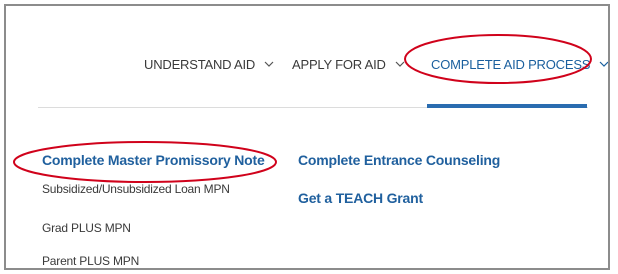  Describe the element at coordinates (86, 228) in the screenshot. I see `grad-plus-mpn-link: Grad PLUS MPN` at that location.